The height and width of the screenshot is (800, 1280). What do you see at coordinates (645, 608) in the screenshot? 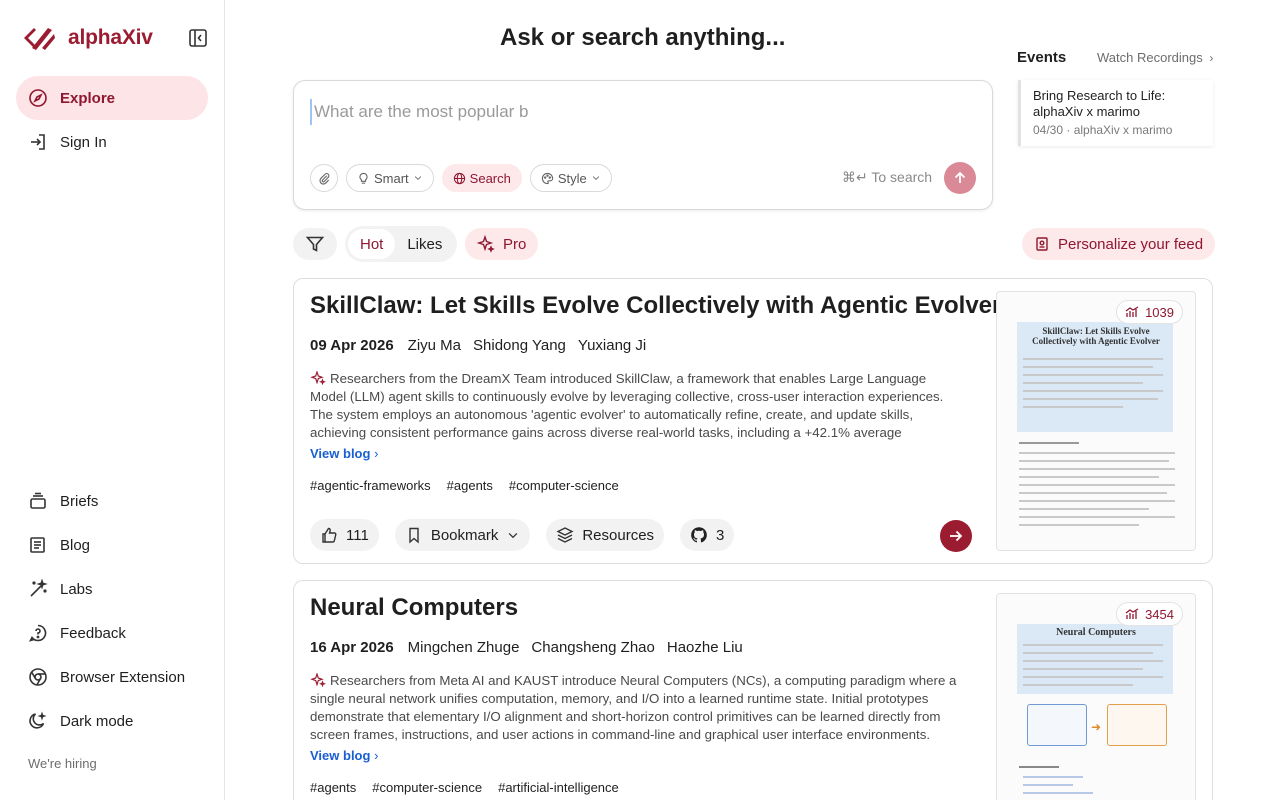
I see `paper-title: Neural Computers` at bounding box center [645, 608].